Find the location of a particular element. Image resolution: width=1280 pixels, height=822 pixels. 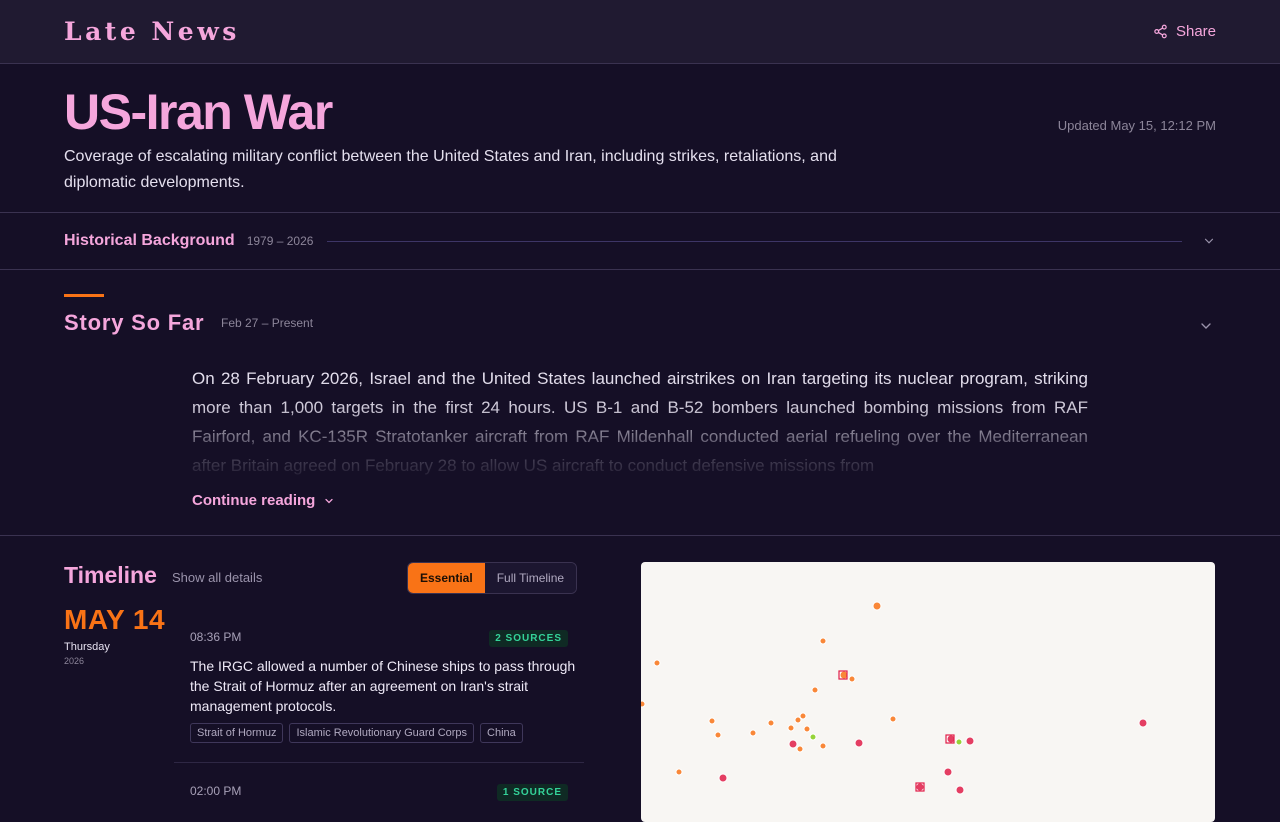

section-accent-bar is located at coordinates (84, 295).